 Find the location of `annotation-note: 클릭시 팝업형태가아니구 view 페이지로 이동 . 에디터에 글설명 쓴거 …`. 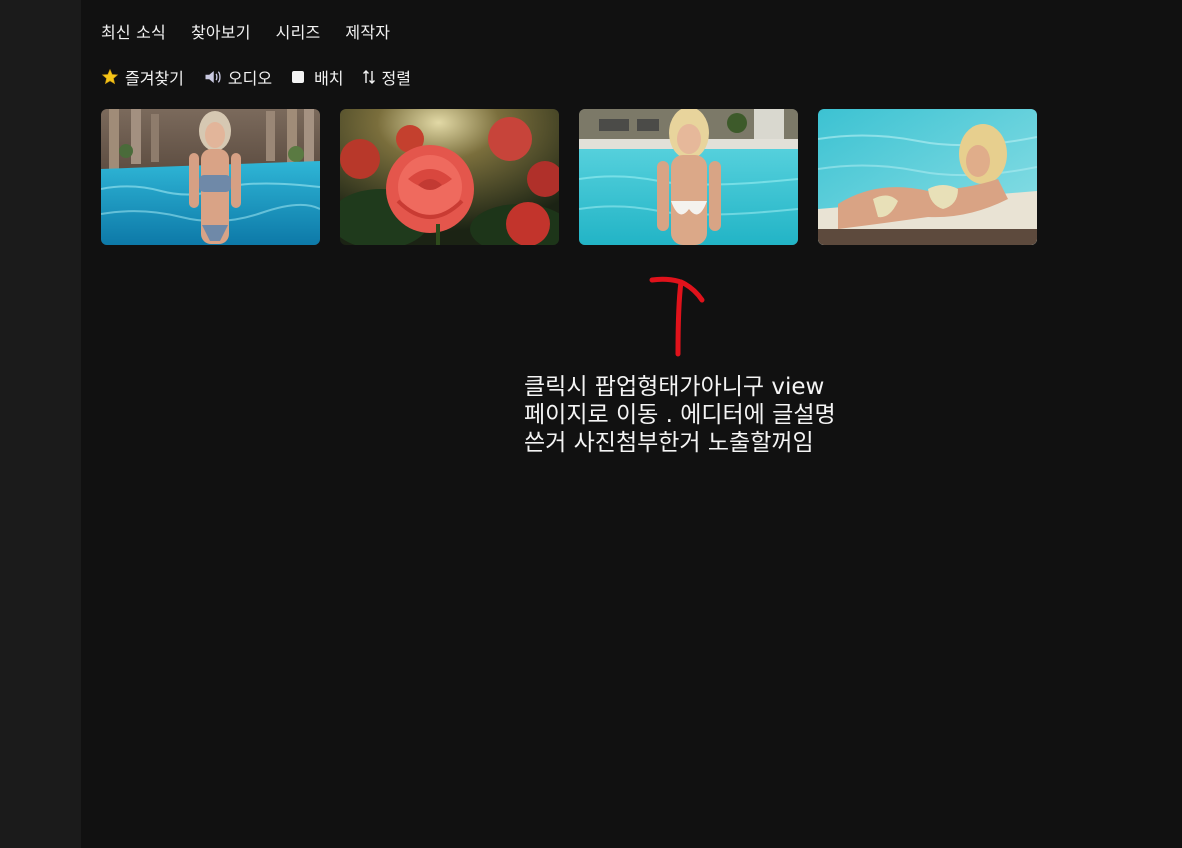

annotation-note: 클릭시 팝업형태가아니구 view 페이지로 이동 . 에디터에 글설명 쓴거 … is located at coordinates (724, 415).